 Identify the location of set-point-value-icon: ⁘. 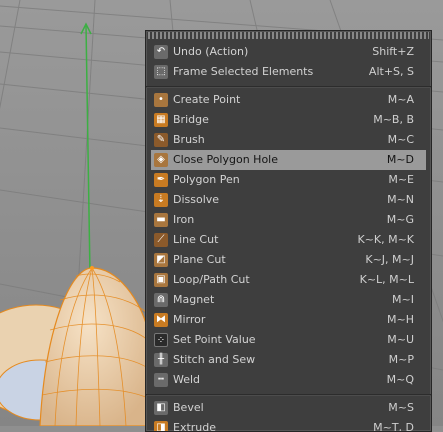
(161, 340).